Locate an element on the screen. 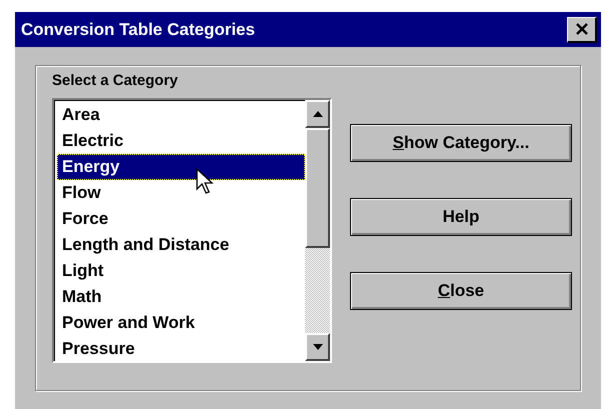  window-title: Conversion Table Categories is located at coordinates (138, 29).